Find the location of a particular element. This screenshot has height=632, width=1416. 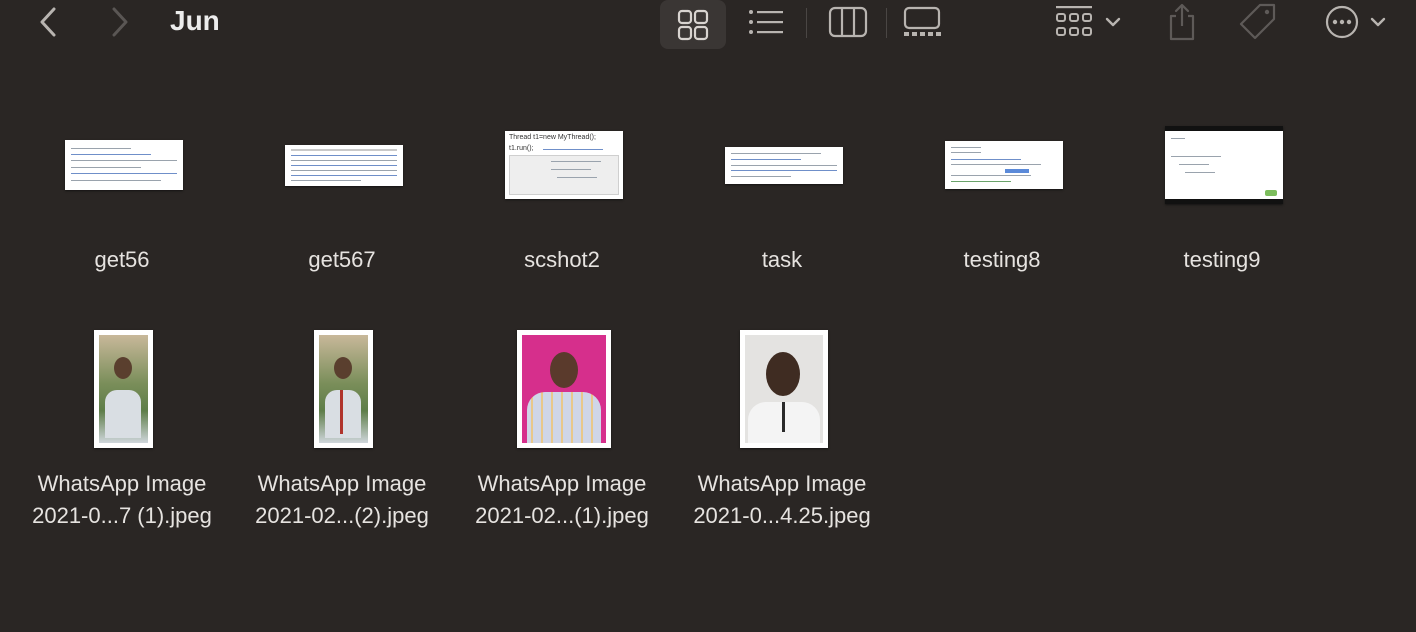

share-icon is located at coordinates (1182, 22).